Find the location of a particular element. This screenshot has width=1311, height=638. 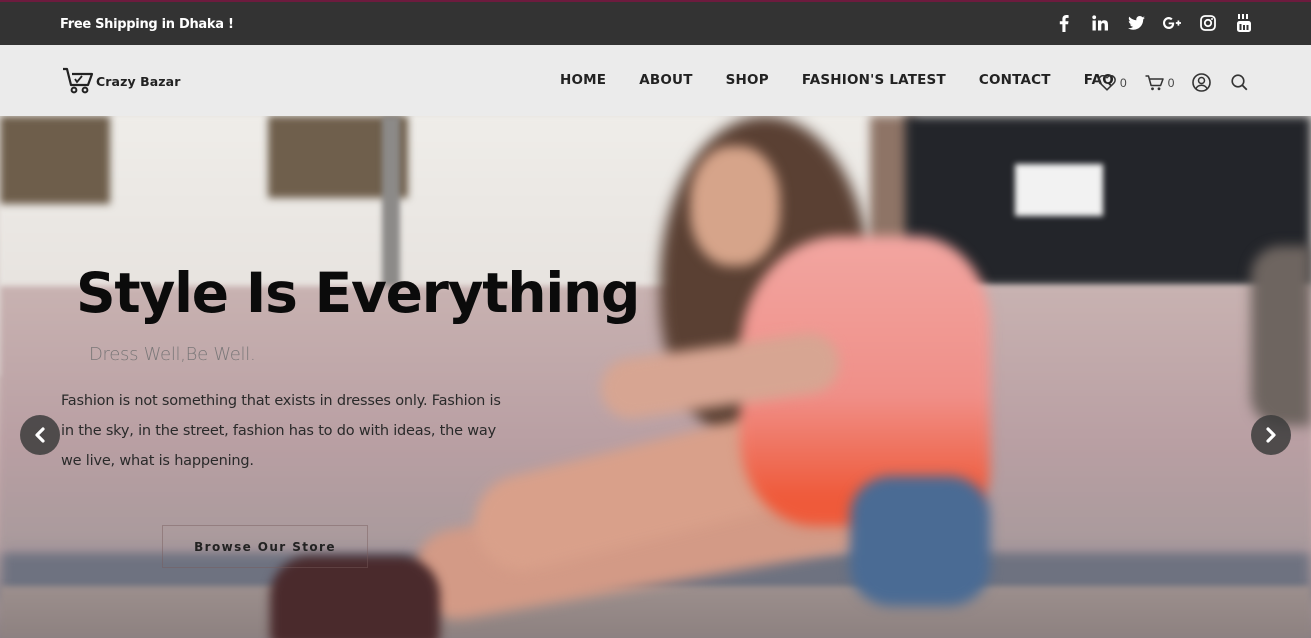

search-button is located at coordinates (1239, 82).